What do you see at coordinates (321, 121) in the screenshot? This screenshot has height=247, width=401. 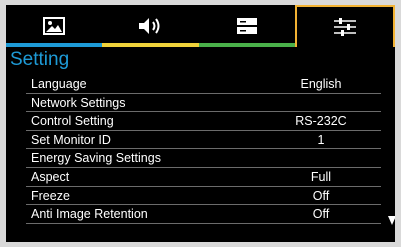 I see `menu-item-value: RS-232C` at bounding box center [321, 121].